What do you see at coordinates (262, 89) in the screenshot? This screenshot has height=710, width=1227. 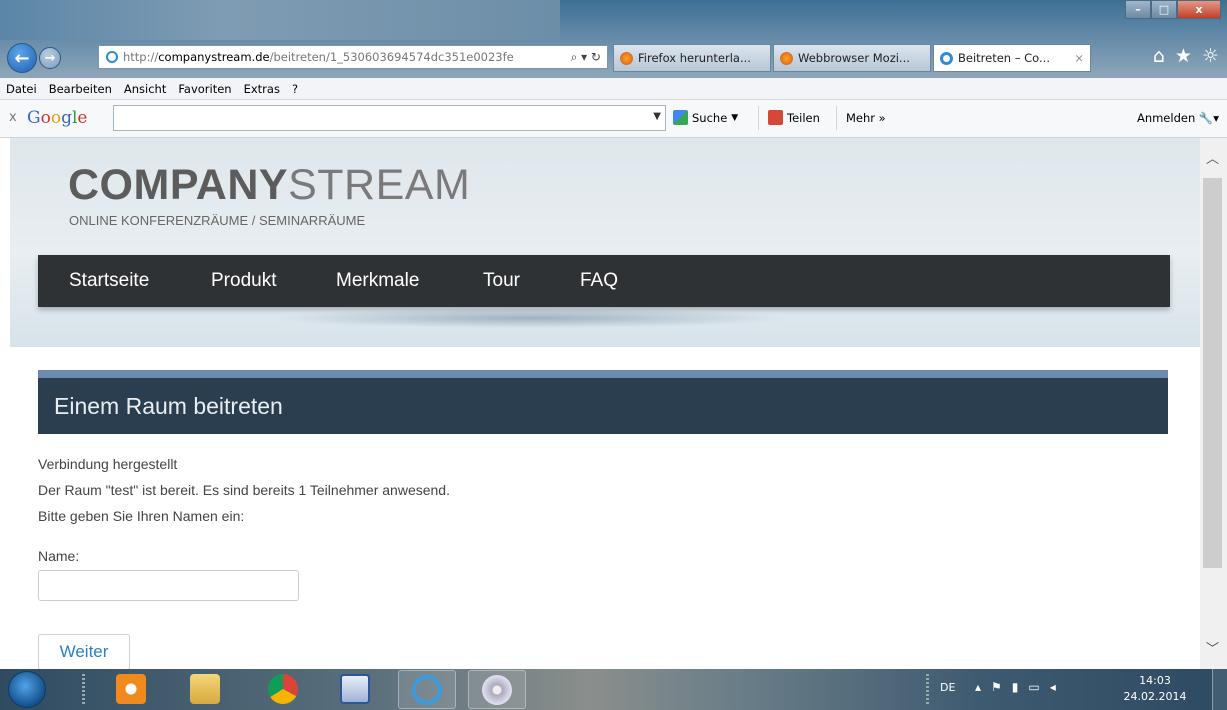 I see `menu-extras: Extras` at bounding box center [262, 89].